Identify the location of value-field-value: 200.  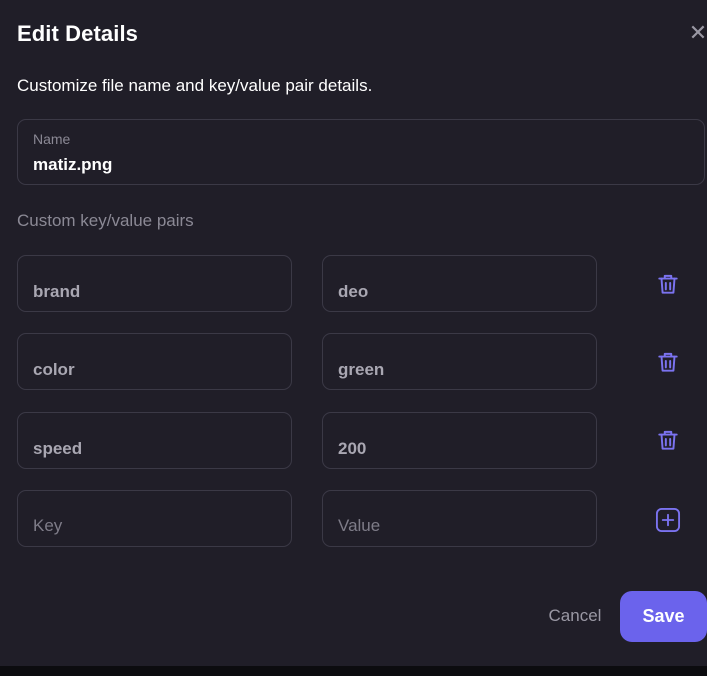
(352, 449).